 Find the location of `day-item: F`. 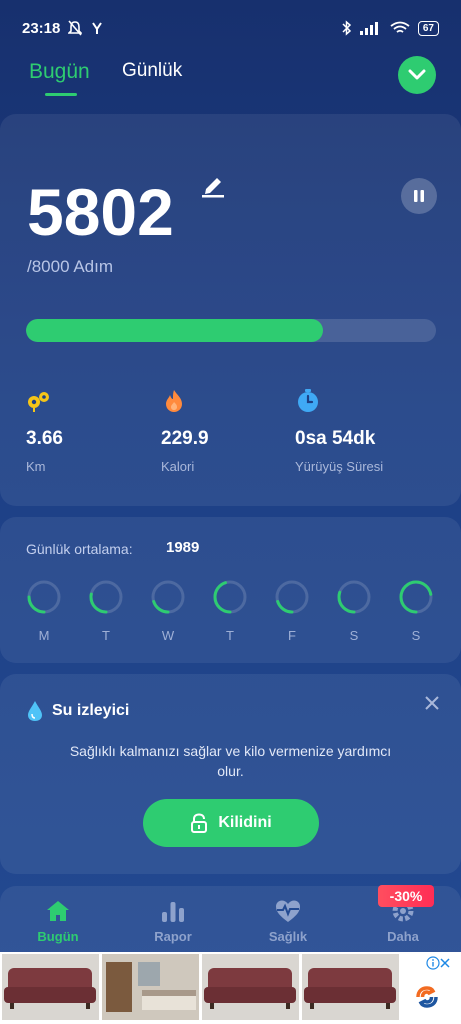

day-item: F is located at coordinates (292, 611).